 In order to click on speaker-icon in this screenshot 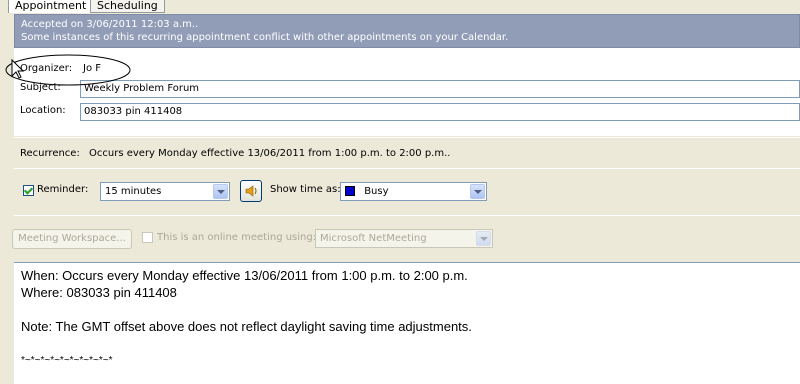, I will do `click(251, 191)`.